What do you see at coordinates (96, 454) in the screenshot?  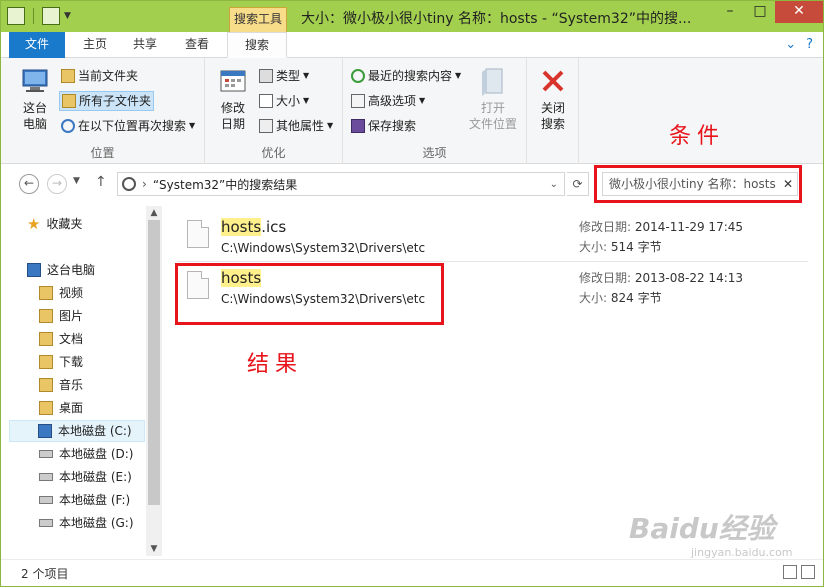 I see `nav-item-label: 本地磁盘 (D:)` at bounding box center [96, 454].